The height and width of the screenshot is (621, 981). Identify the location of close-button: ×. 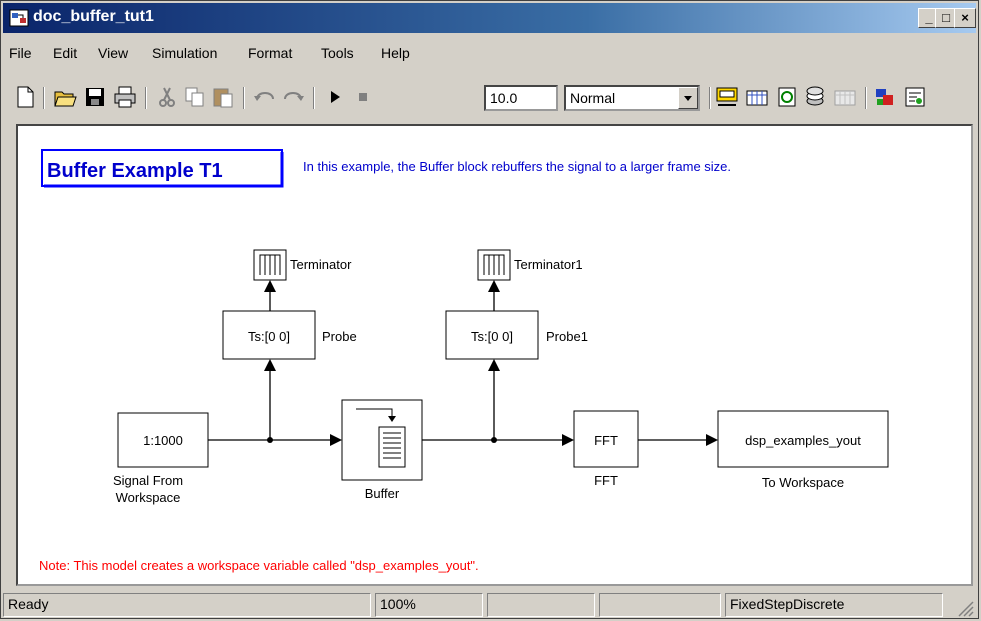
(965, 18).